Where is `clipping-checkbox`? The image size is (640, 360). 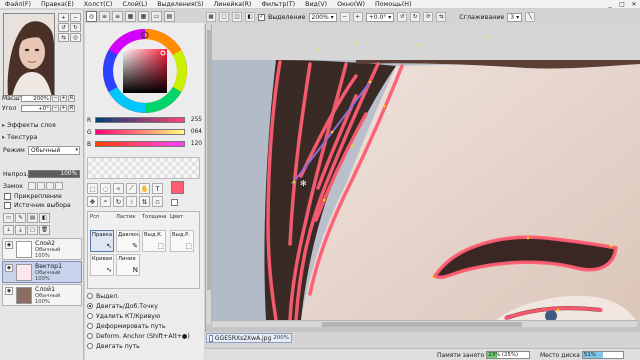 clipping-checkbox is located at coordinates (7, 196).